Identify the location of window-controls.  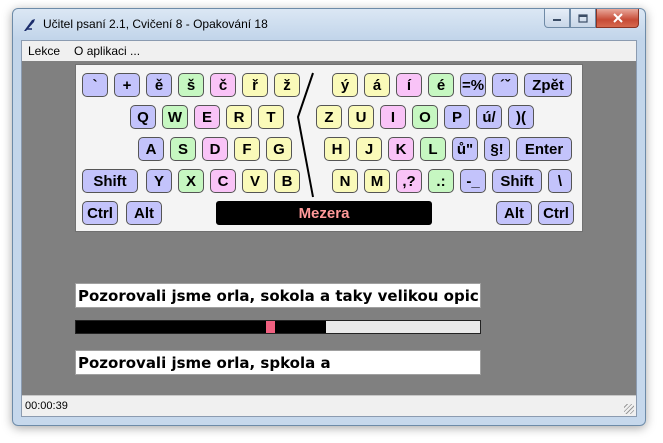
(591, 18).